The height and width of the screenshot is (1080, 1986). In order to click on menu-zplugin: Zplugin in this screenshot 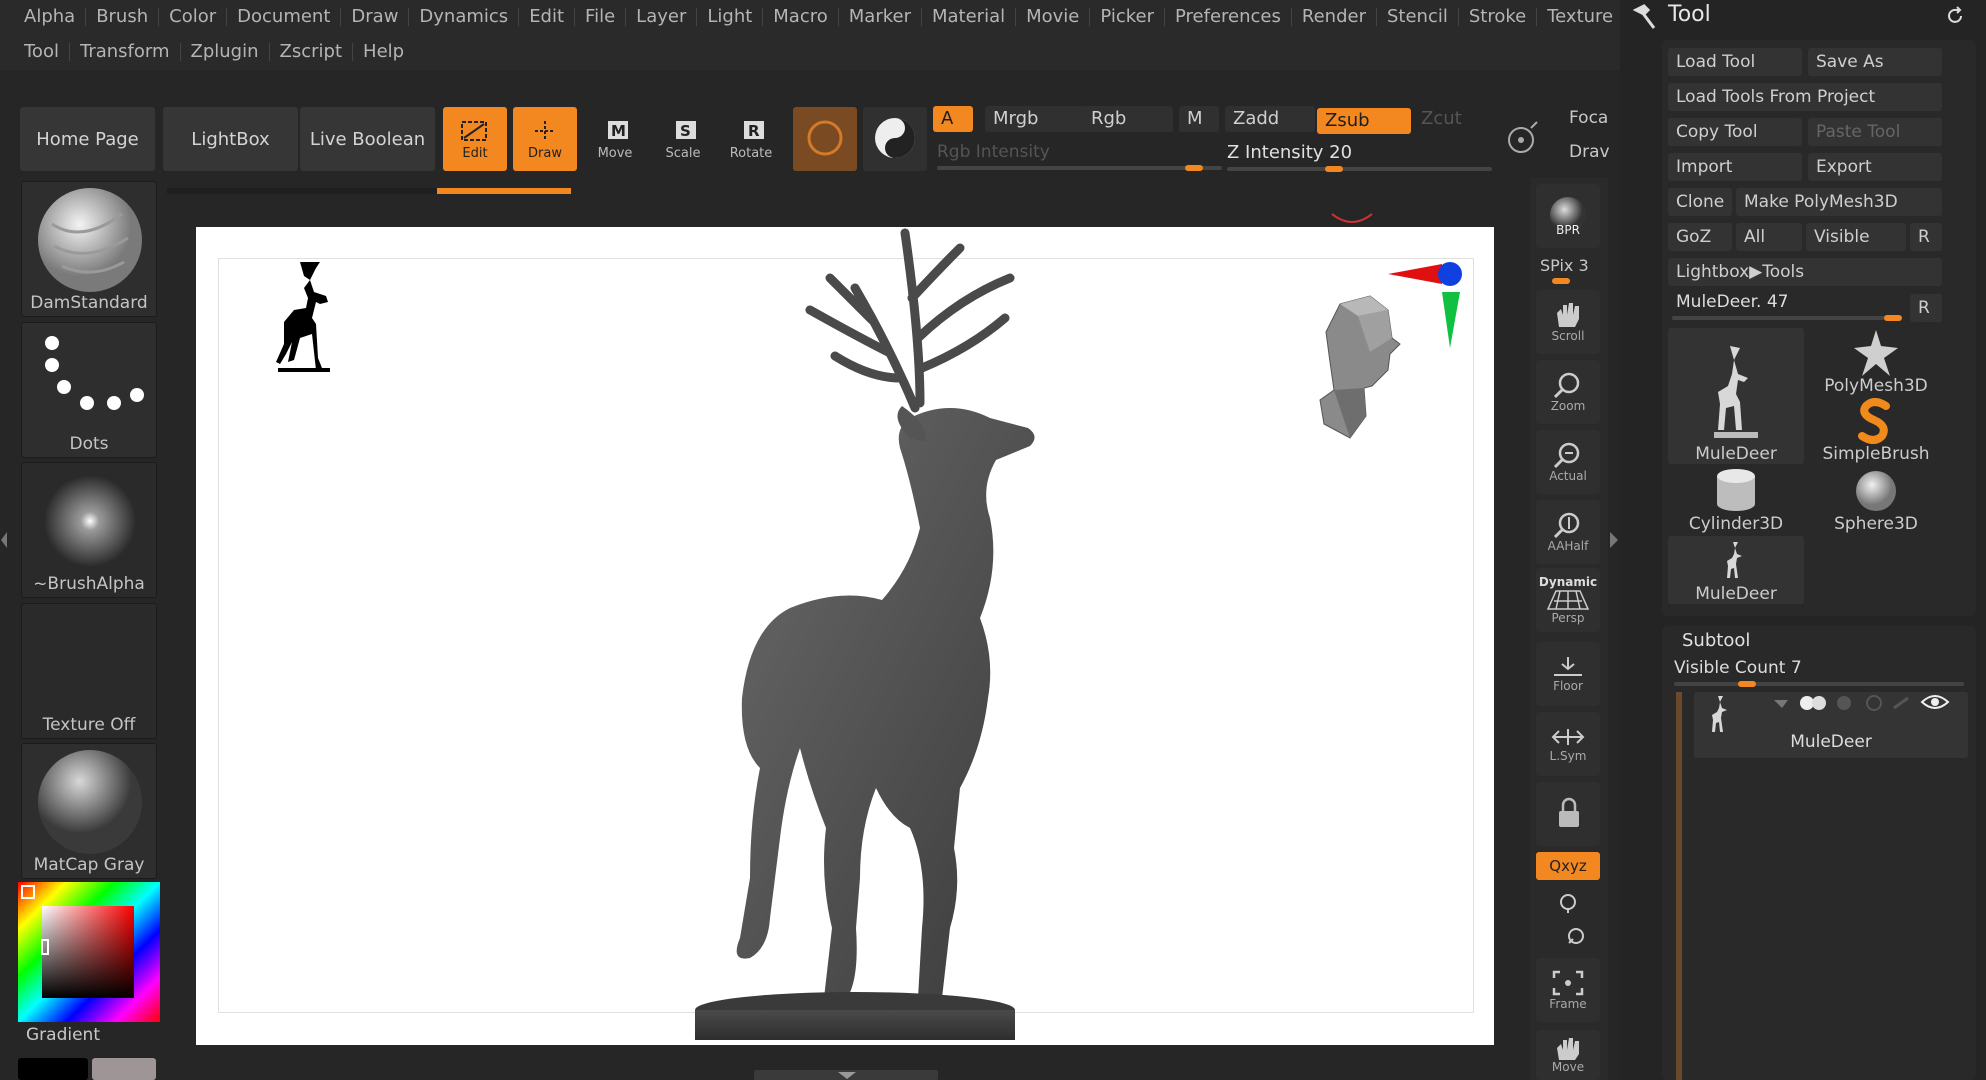, I will do `click(225, 52)`.